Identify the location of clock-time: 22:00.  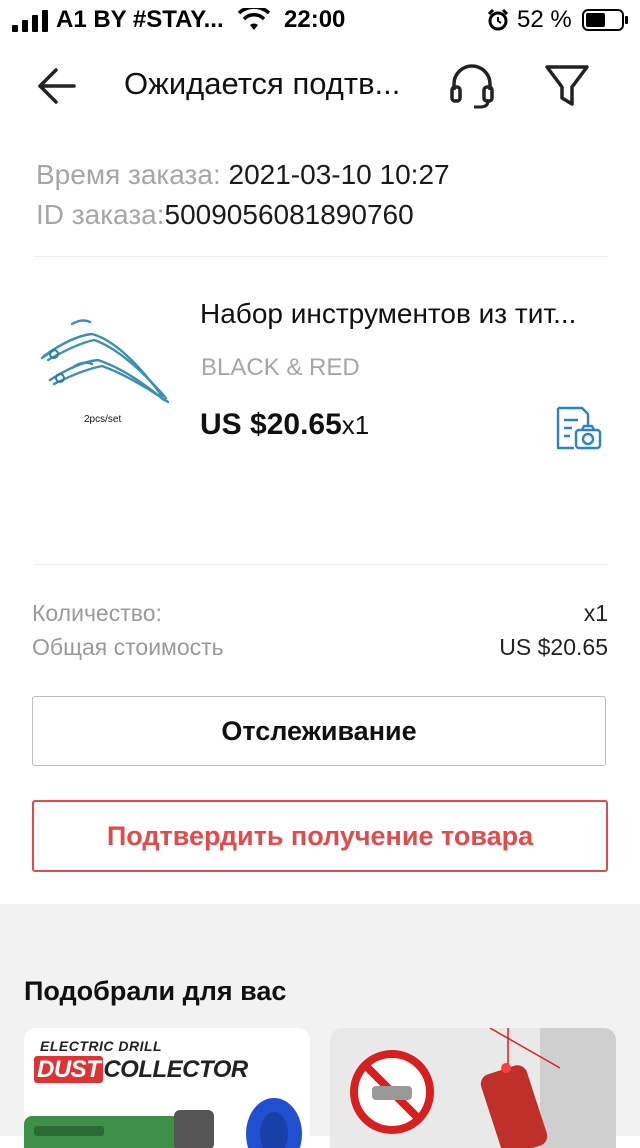
(315, 19).